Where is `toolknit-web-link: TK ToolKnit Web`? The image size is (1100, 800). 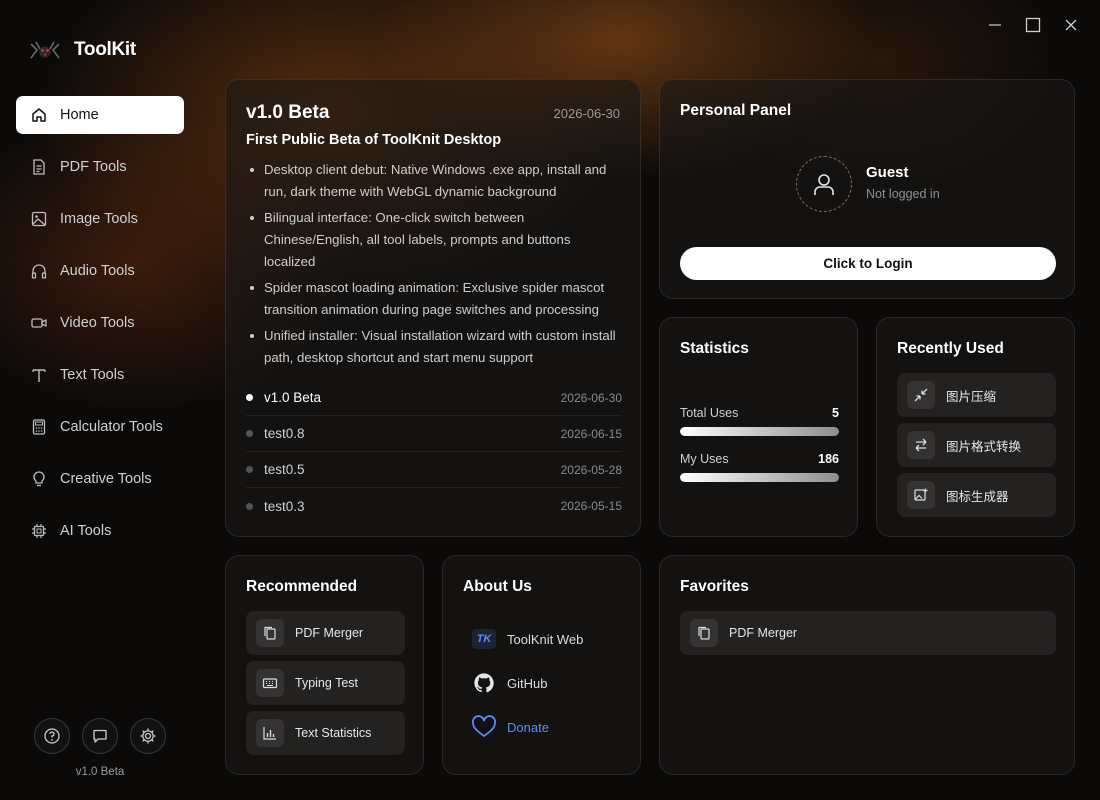 toolknit-web-link: TK ToolKnit Web is located at coordinates (527, 639).